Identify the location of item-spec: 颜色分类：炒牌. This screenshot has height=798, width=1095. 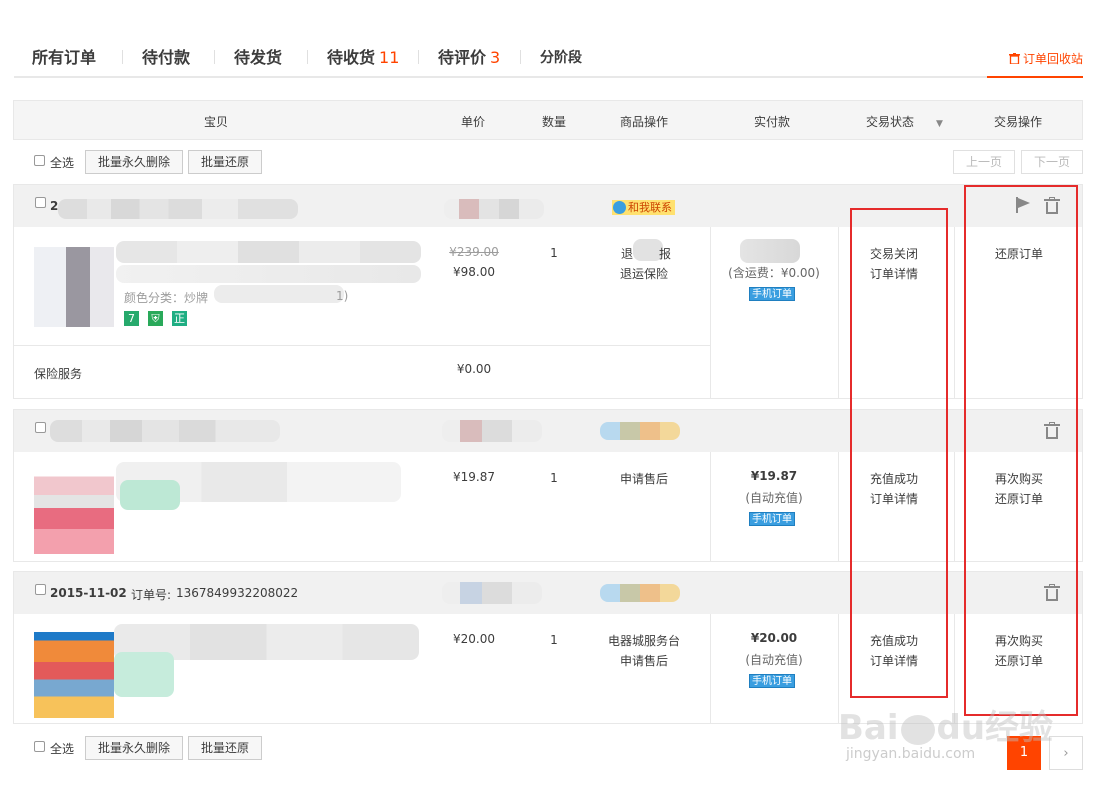
(166, 298).